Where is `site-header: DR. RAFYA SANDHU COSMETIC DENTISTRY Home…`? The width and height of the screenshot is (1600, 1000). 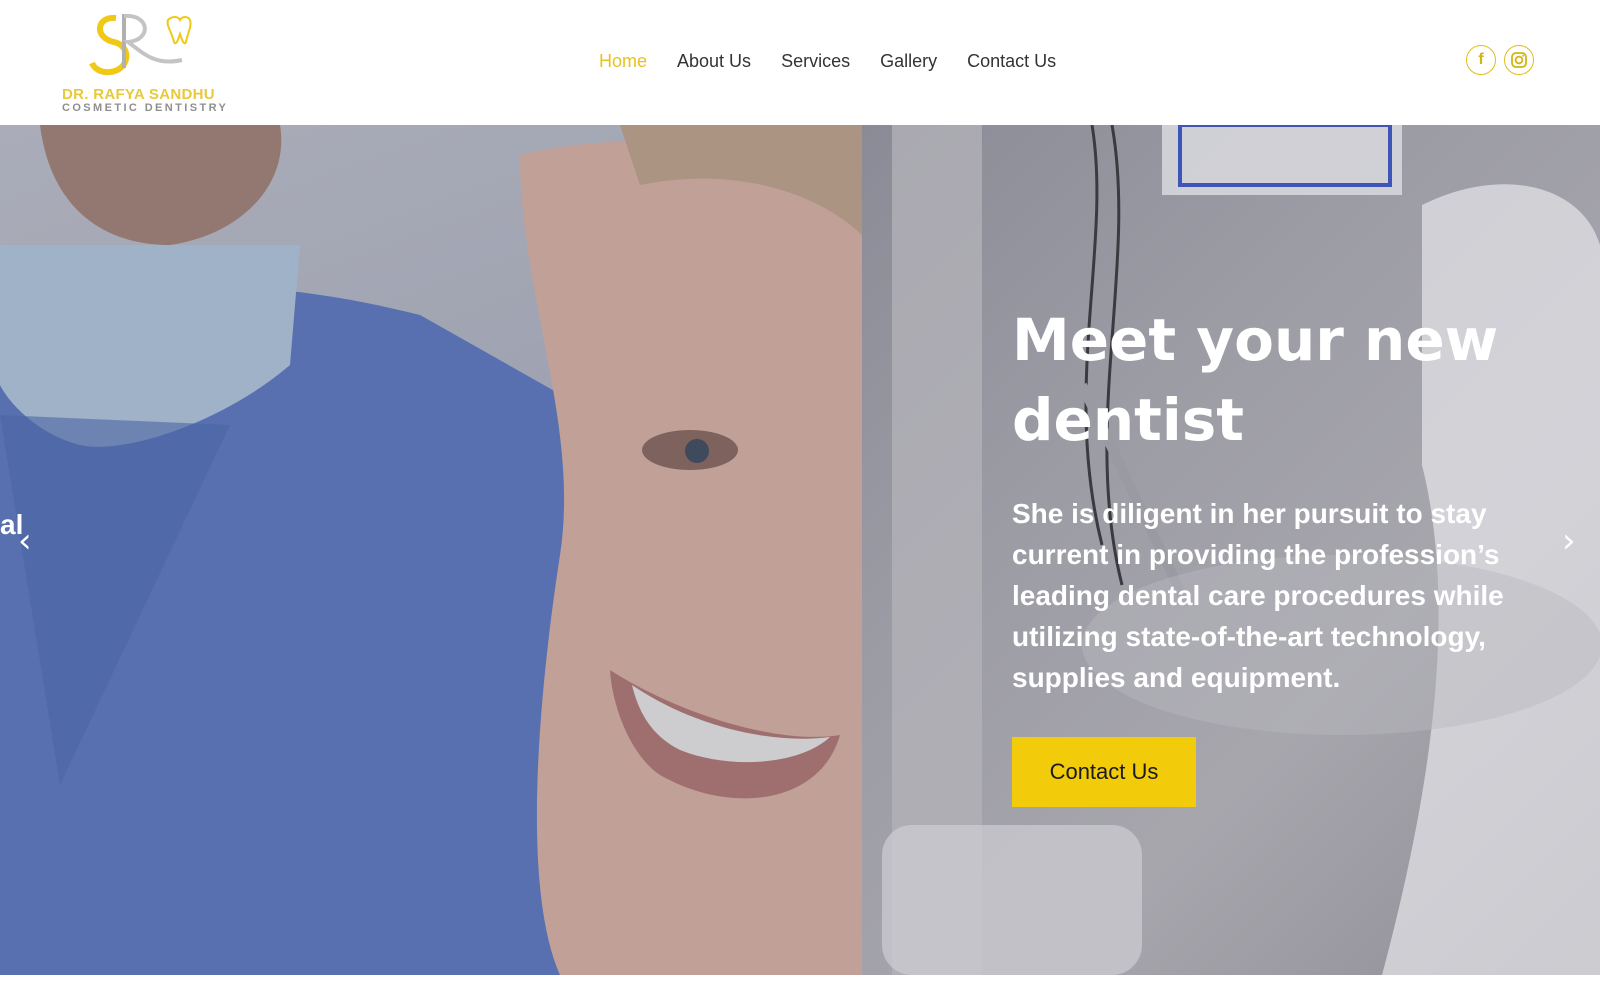 site-header: DR. RAFYA SANDHU COSMETIC DENTISTRY Home… is located at coordinates (800, 62).